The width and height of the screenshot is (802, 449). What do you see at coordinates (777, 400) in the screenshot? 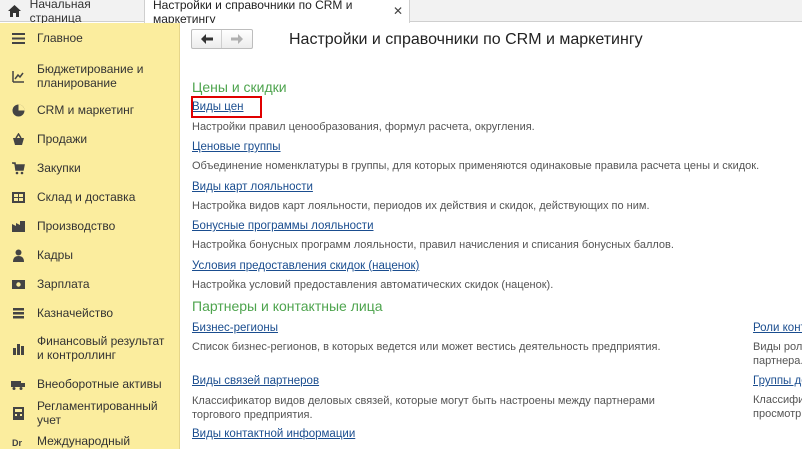
I see `desc-access-groups-line1: Классифи` at bounding box center [777, 400].